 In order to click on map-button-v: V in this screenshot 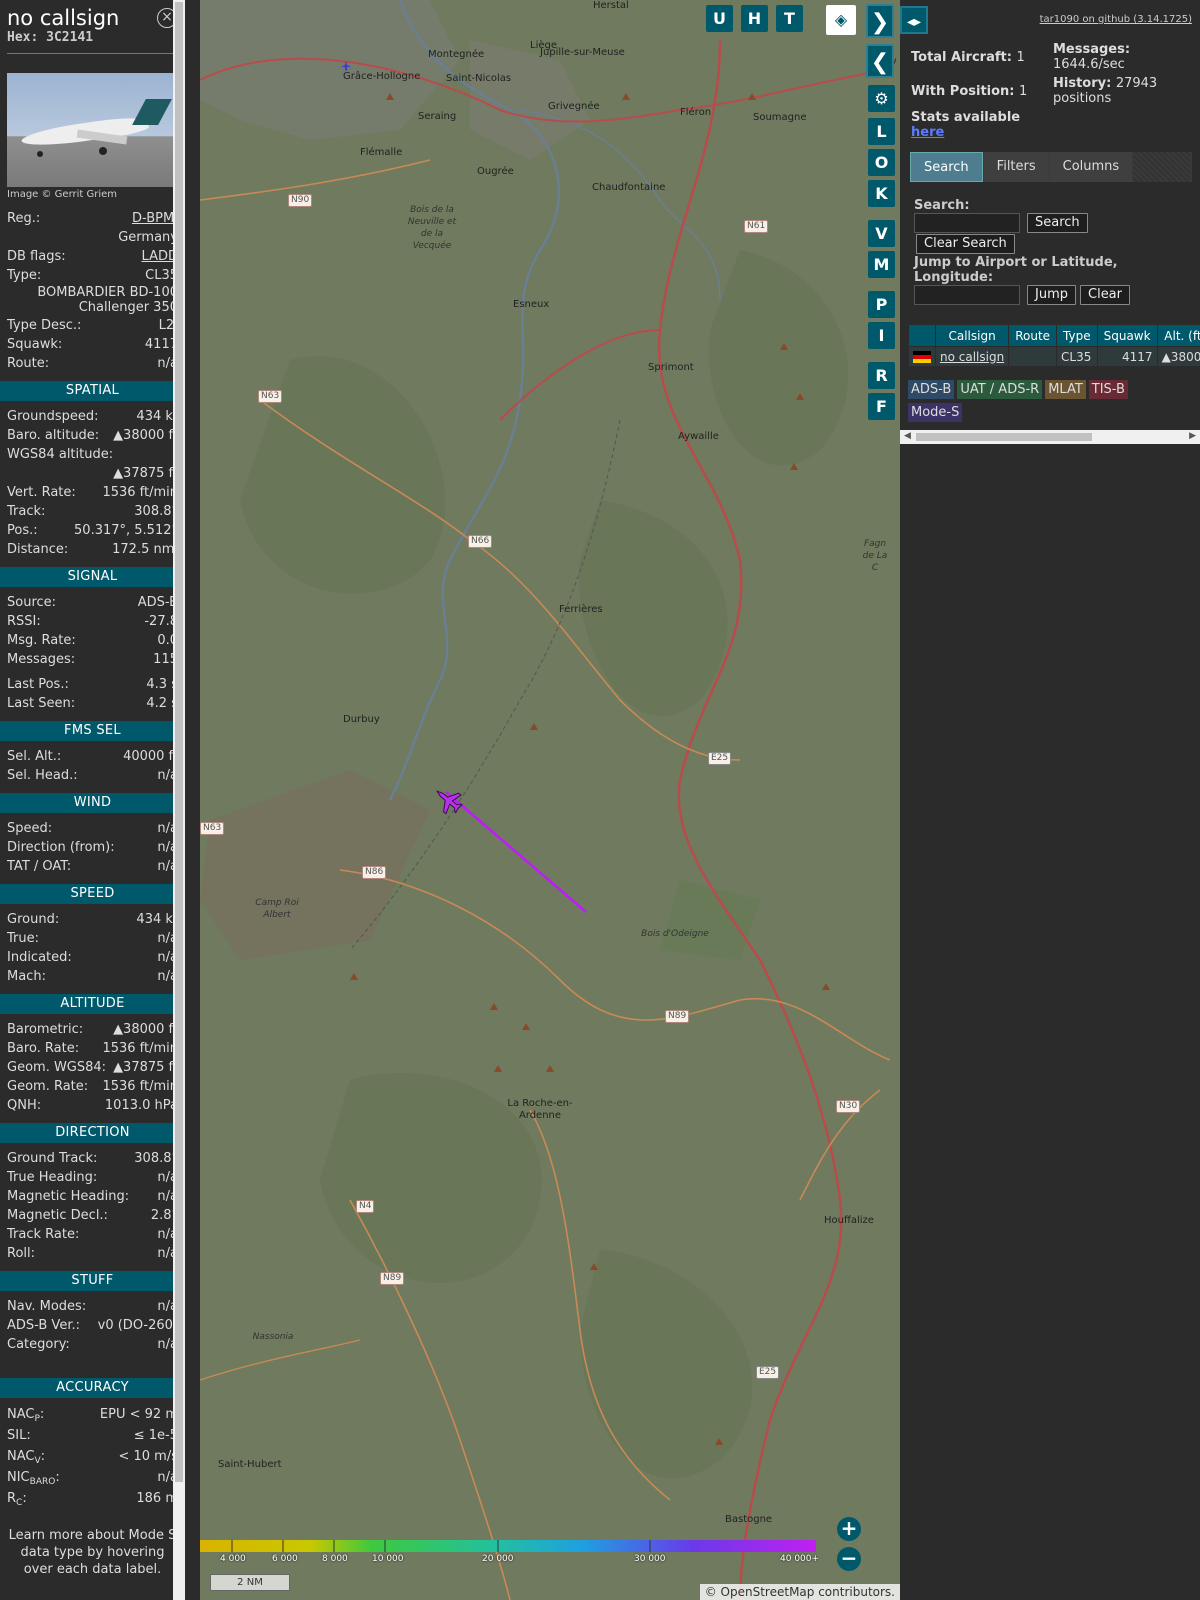, I will do `click(881, 233)`.